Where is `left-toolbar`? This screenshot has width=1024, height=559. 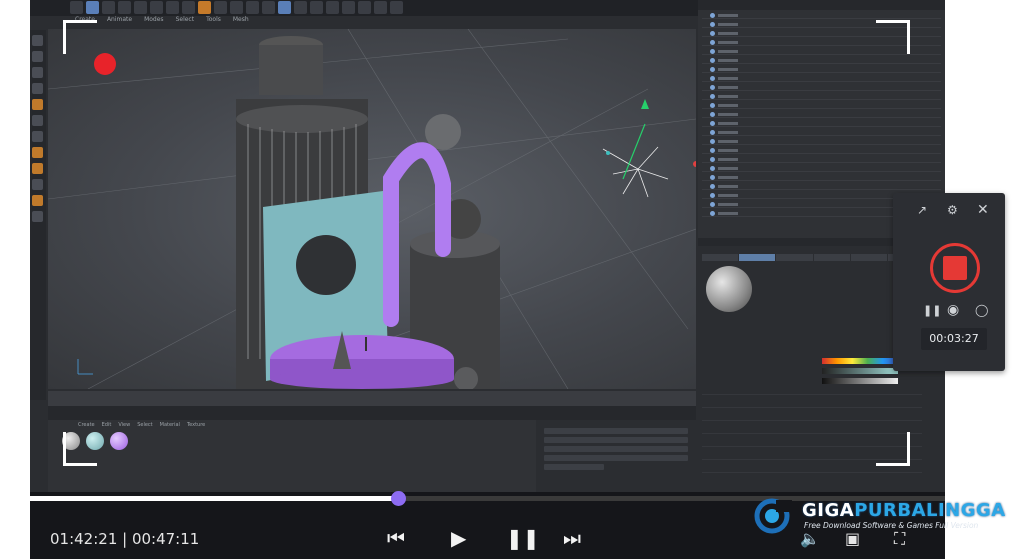 left-toolbar is located at coordinates (38, 215).